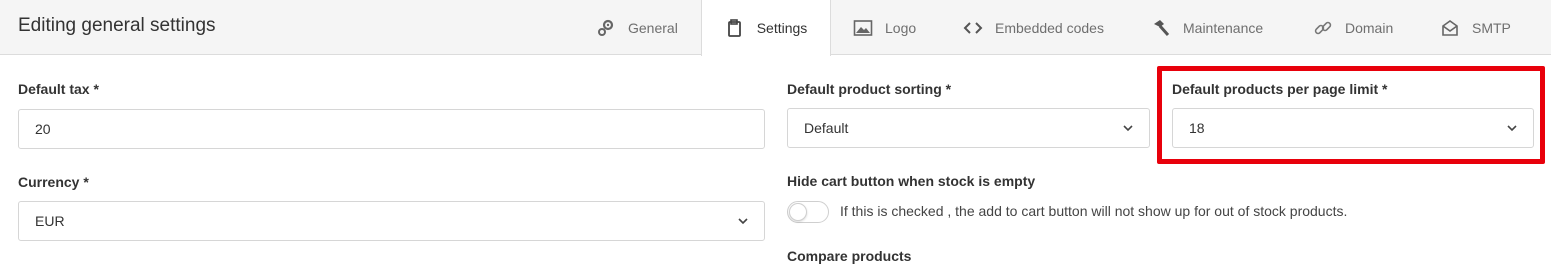 This screenshot has width=1551, height=266. What do you see at coordinates (826, 128) in the screenshot?
I see `default-sorting-value: Default` at bounding box center [826, 128].